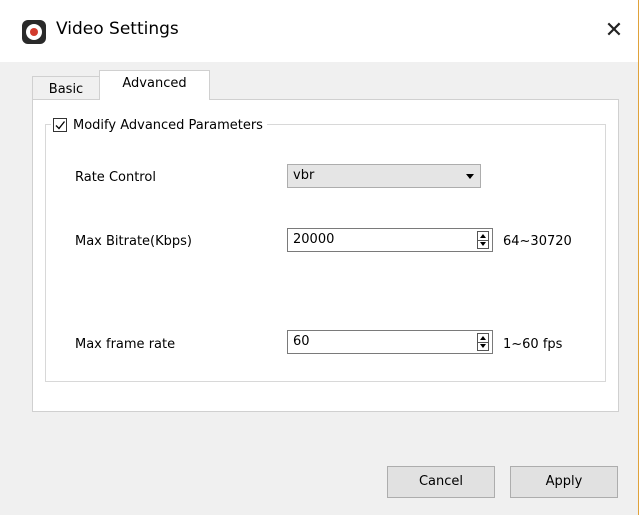 The image size is (640, 515). Describe the element at coordinates (441, 482) in the screenshot. I see `cancel-button: Cancel` at that location.